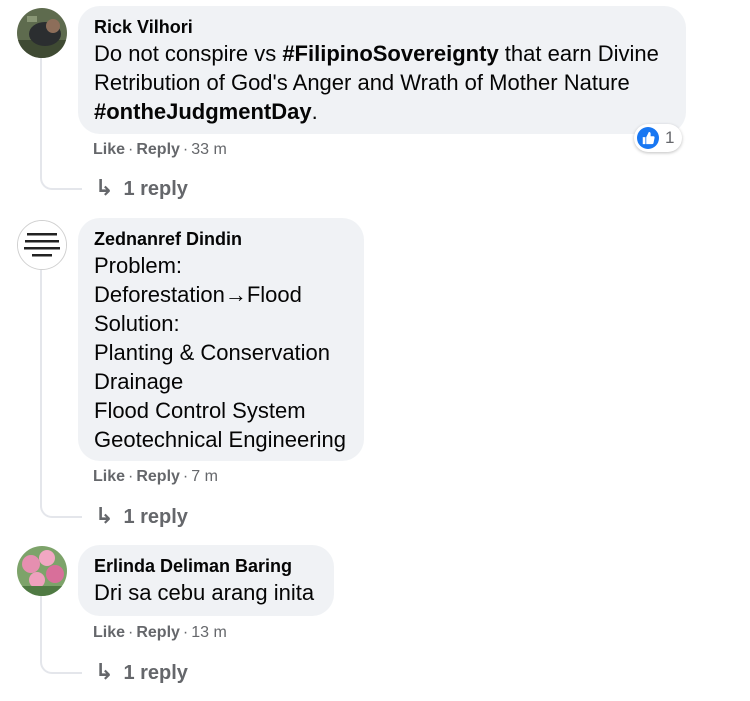 The width and height of the screenshot is (750, 701). What do you see at coordinates (206, 566) in the screenshot?
I see `comment-author: Erlinda Deliman Baring` at bounding box center [206, 566].